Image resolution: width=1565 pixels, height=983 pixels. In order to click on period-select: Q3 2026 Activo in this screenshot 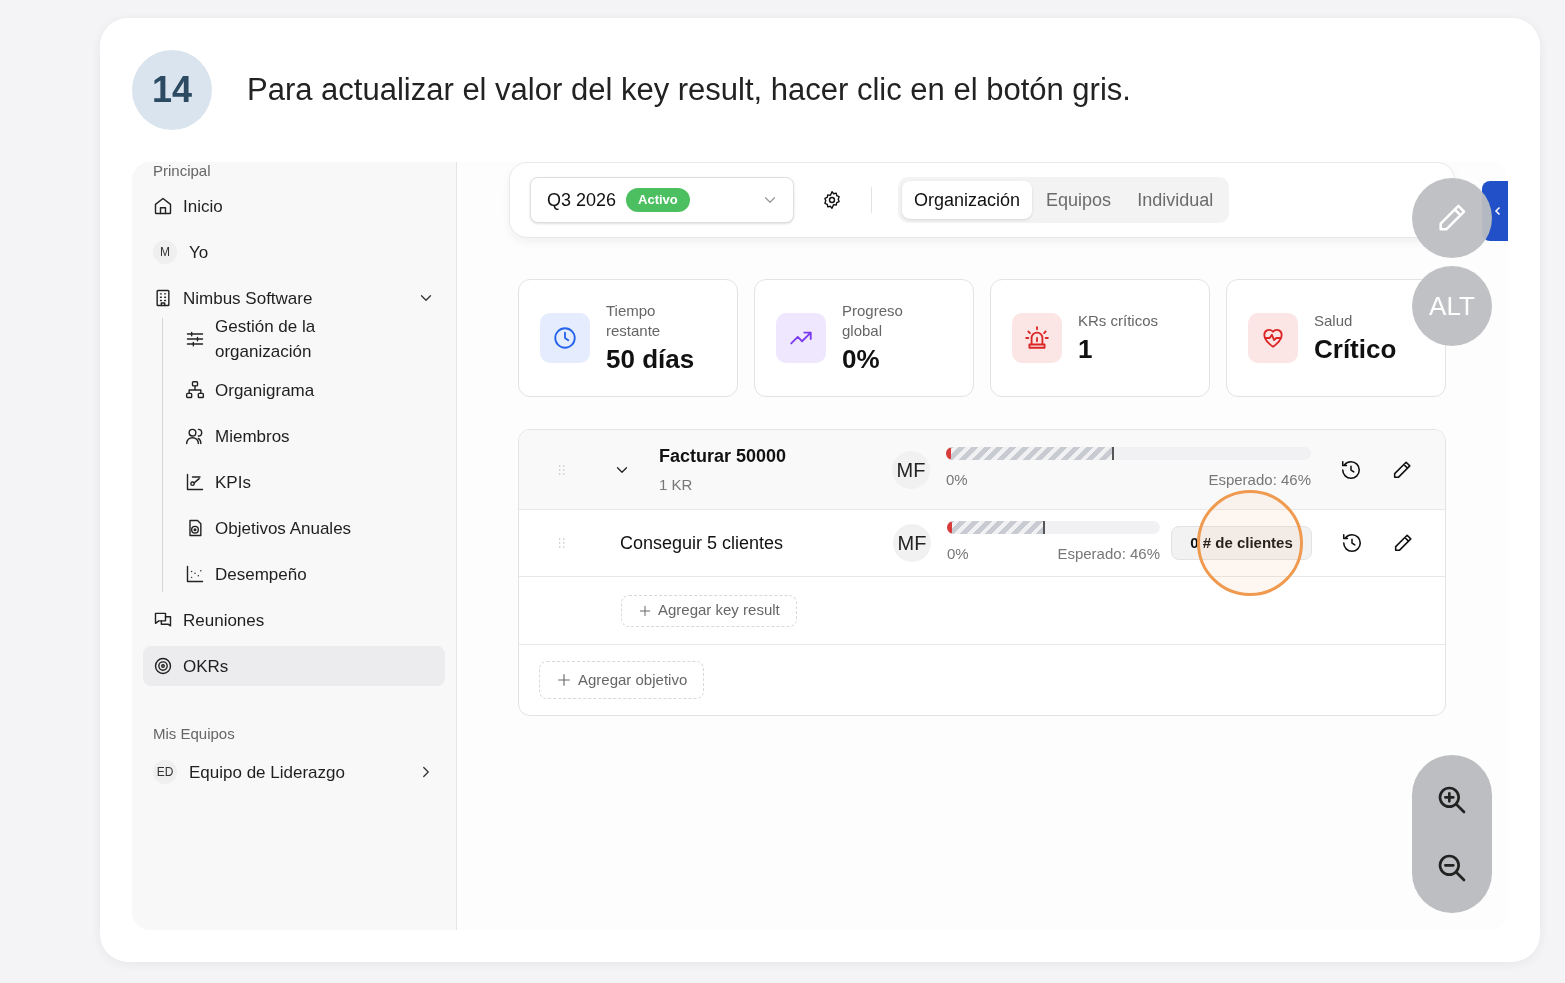, I will do `click(662, 200)`.